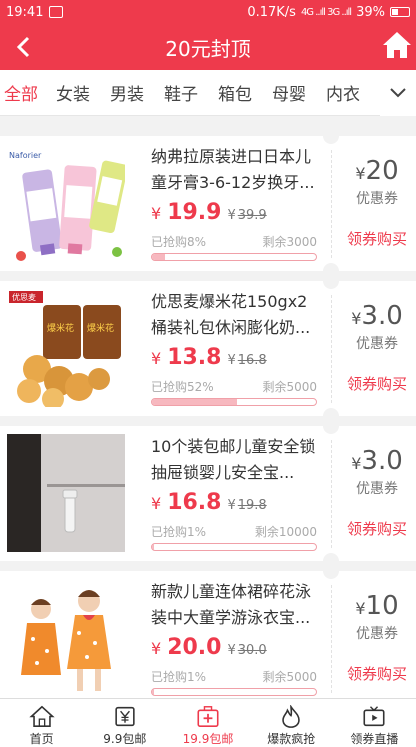 This screenshot has height=747, width=416. What do you see at coordinates (209, 357) in the screenshot?
I see `price-row: ¥ 13.8 ¥ 16.8` at bounding box center [209, 357].